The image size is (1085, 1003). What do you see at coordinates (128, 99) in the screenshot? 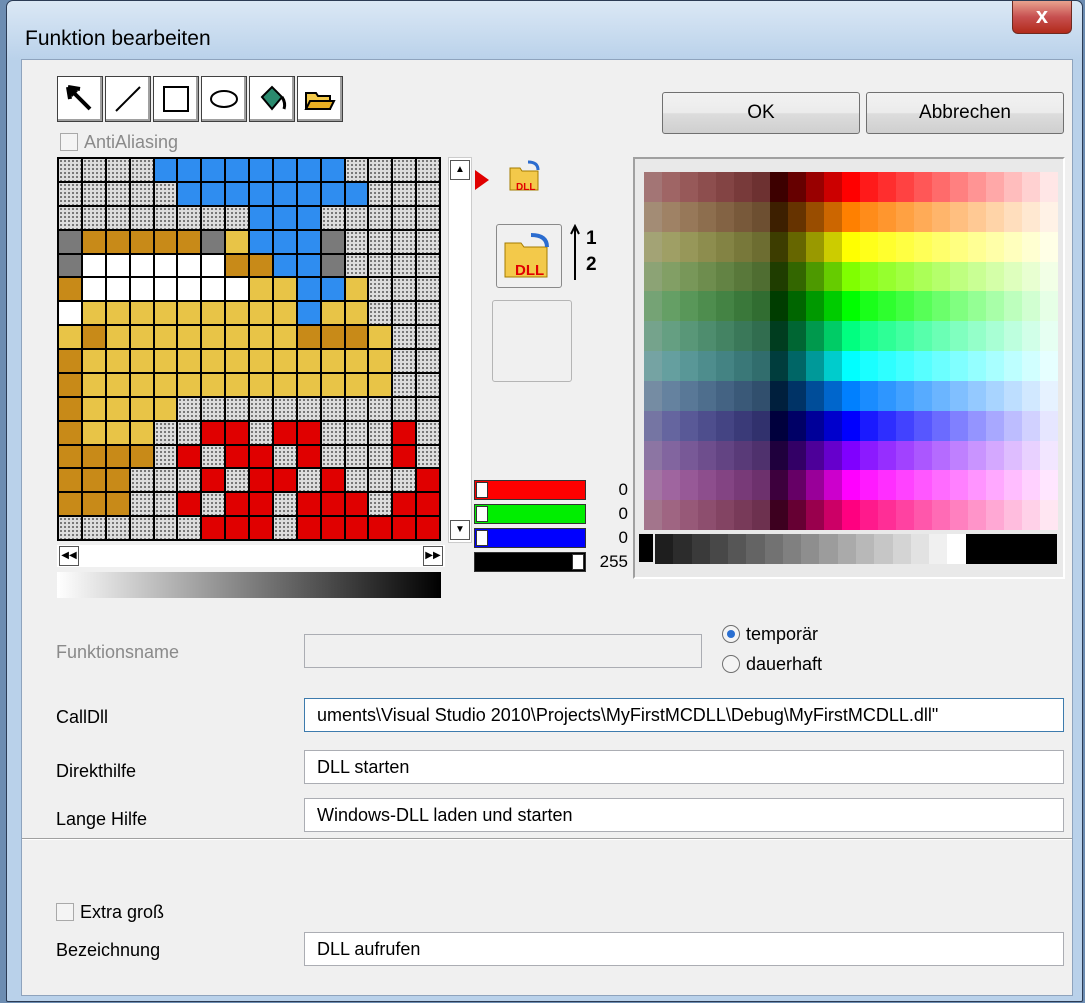
I see `line-tool-button` at bounding box center [128, 99].